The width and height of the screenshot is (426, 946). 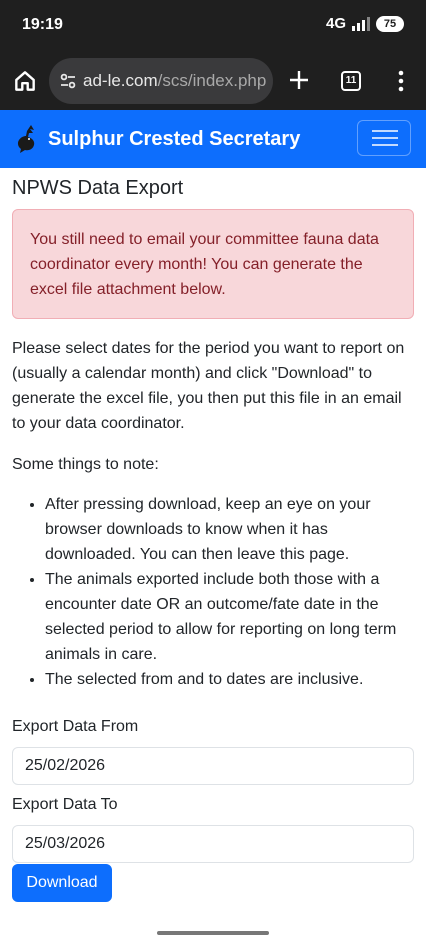 What do you see at coordinates (28, 139) in the screenshot?
I see `cockatoo-logo-icon` at bounding box center [28, 139].